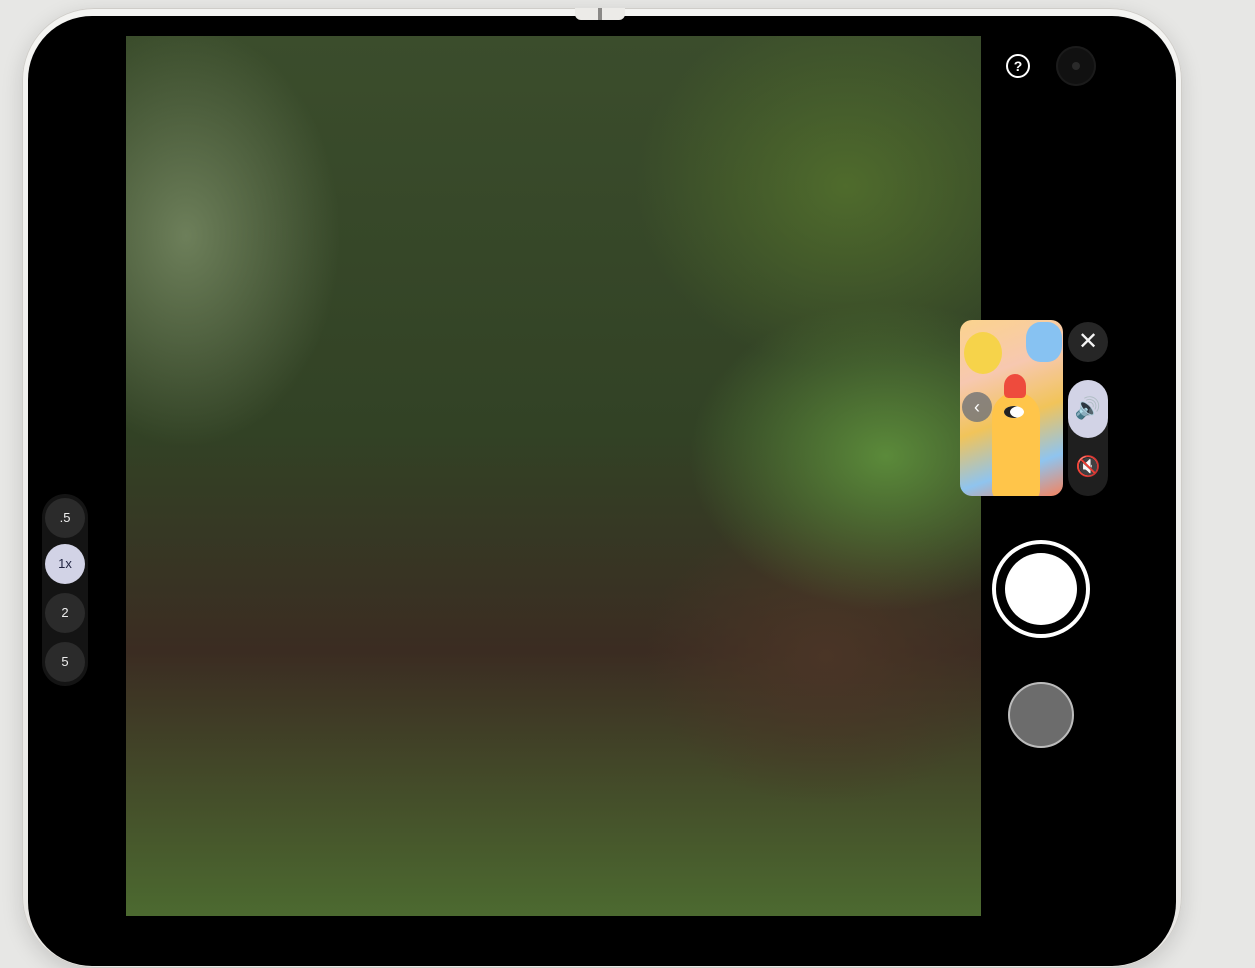 This screenshot has height=968, width=1255. I want to click on zoom-button-1x: 1x, so click(65, 564).